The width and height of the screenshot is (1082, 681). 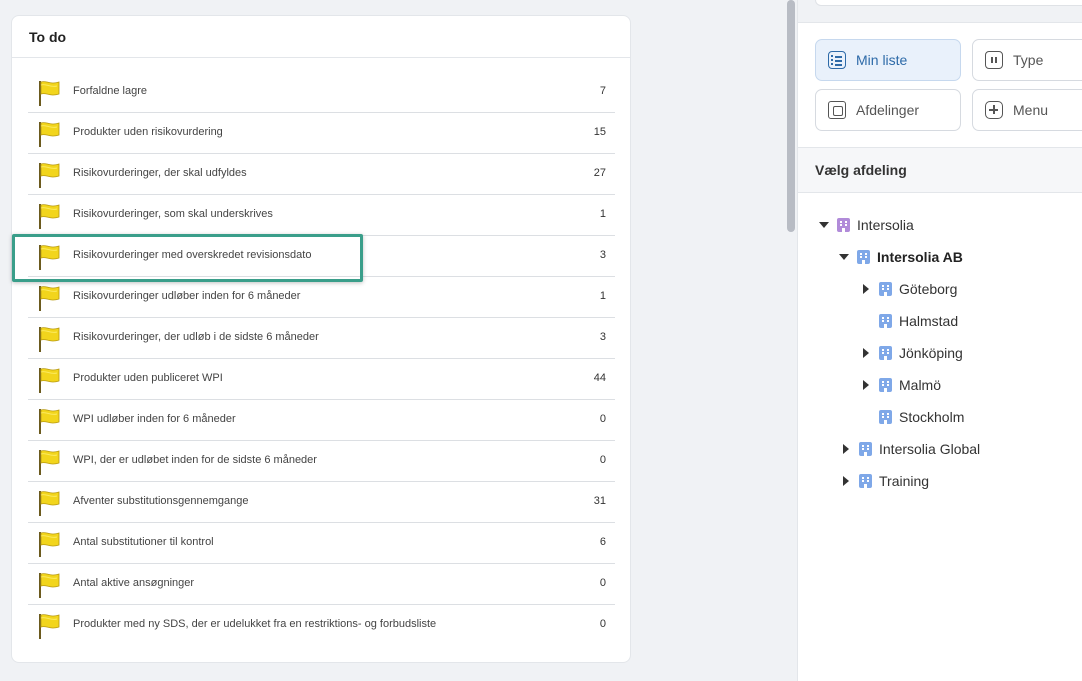 I want to click on todo-label: WPI udløber inden for 6 måneder, so click(x=154, y=419).